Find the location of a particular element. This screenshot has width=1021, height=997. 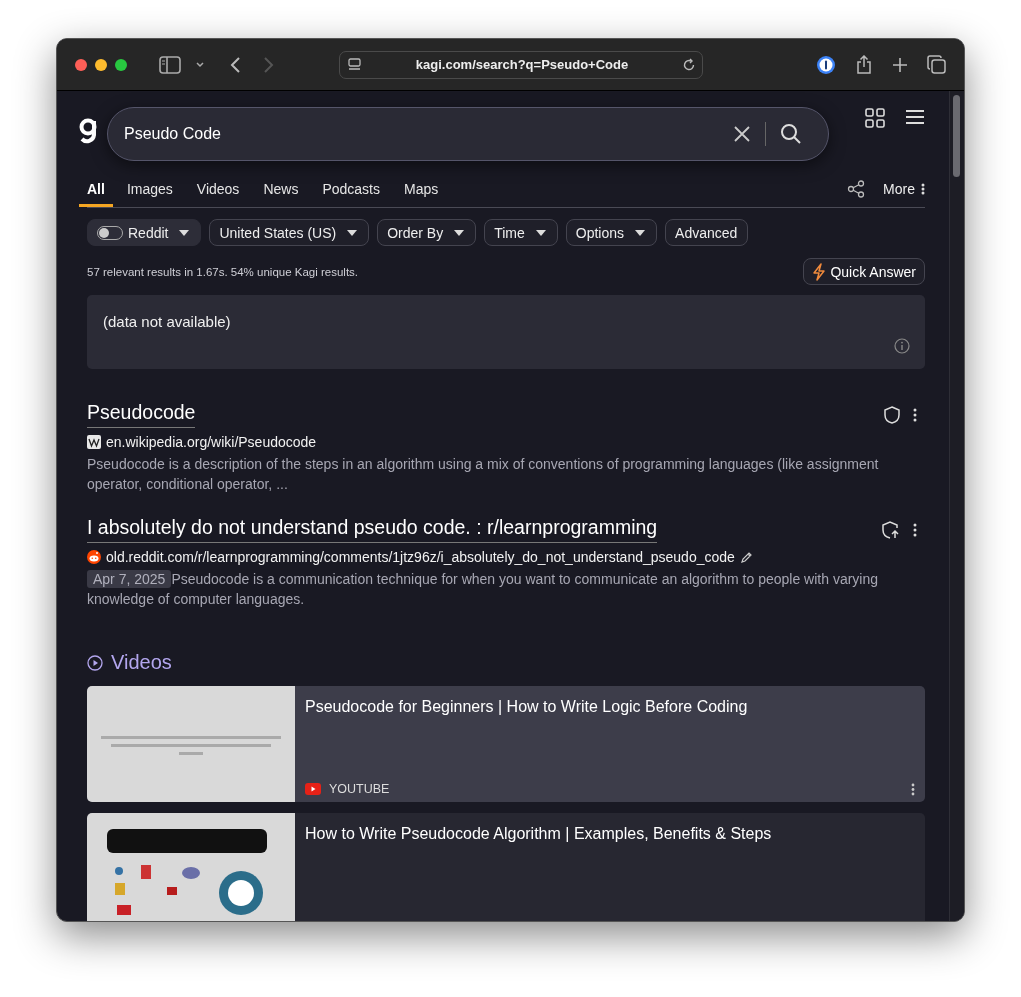

back-icon is located at coordinates (235, 64).